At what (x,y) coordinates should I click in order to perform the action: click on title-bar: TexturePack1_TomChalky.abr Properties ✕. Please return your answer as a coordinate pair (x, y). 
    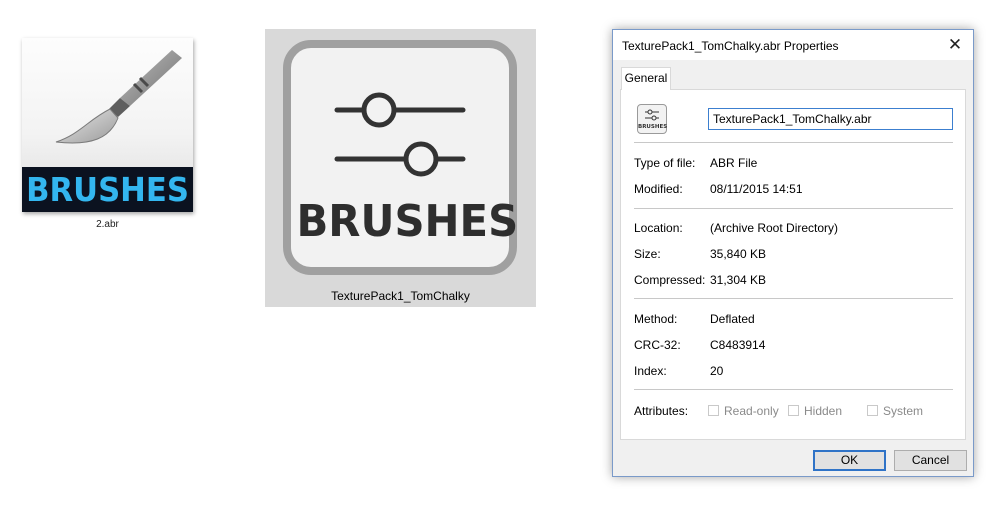
    Looking at the image, I should click on (793, 45).